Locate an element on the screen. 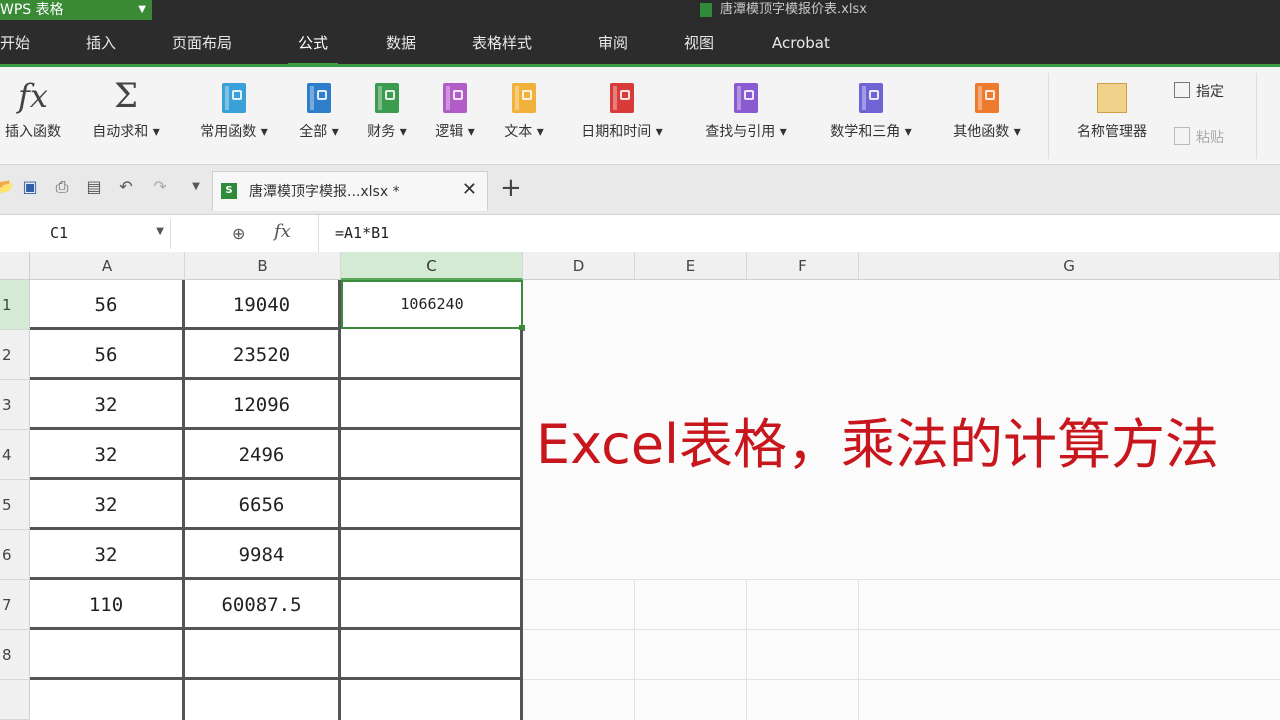 The height and width of the screenshot is (720, 1280). tab-home: 开始 is located at coordinates (15, 43).